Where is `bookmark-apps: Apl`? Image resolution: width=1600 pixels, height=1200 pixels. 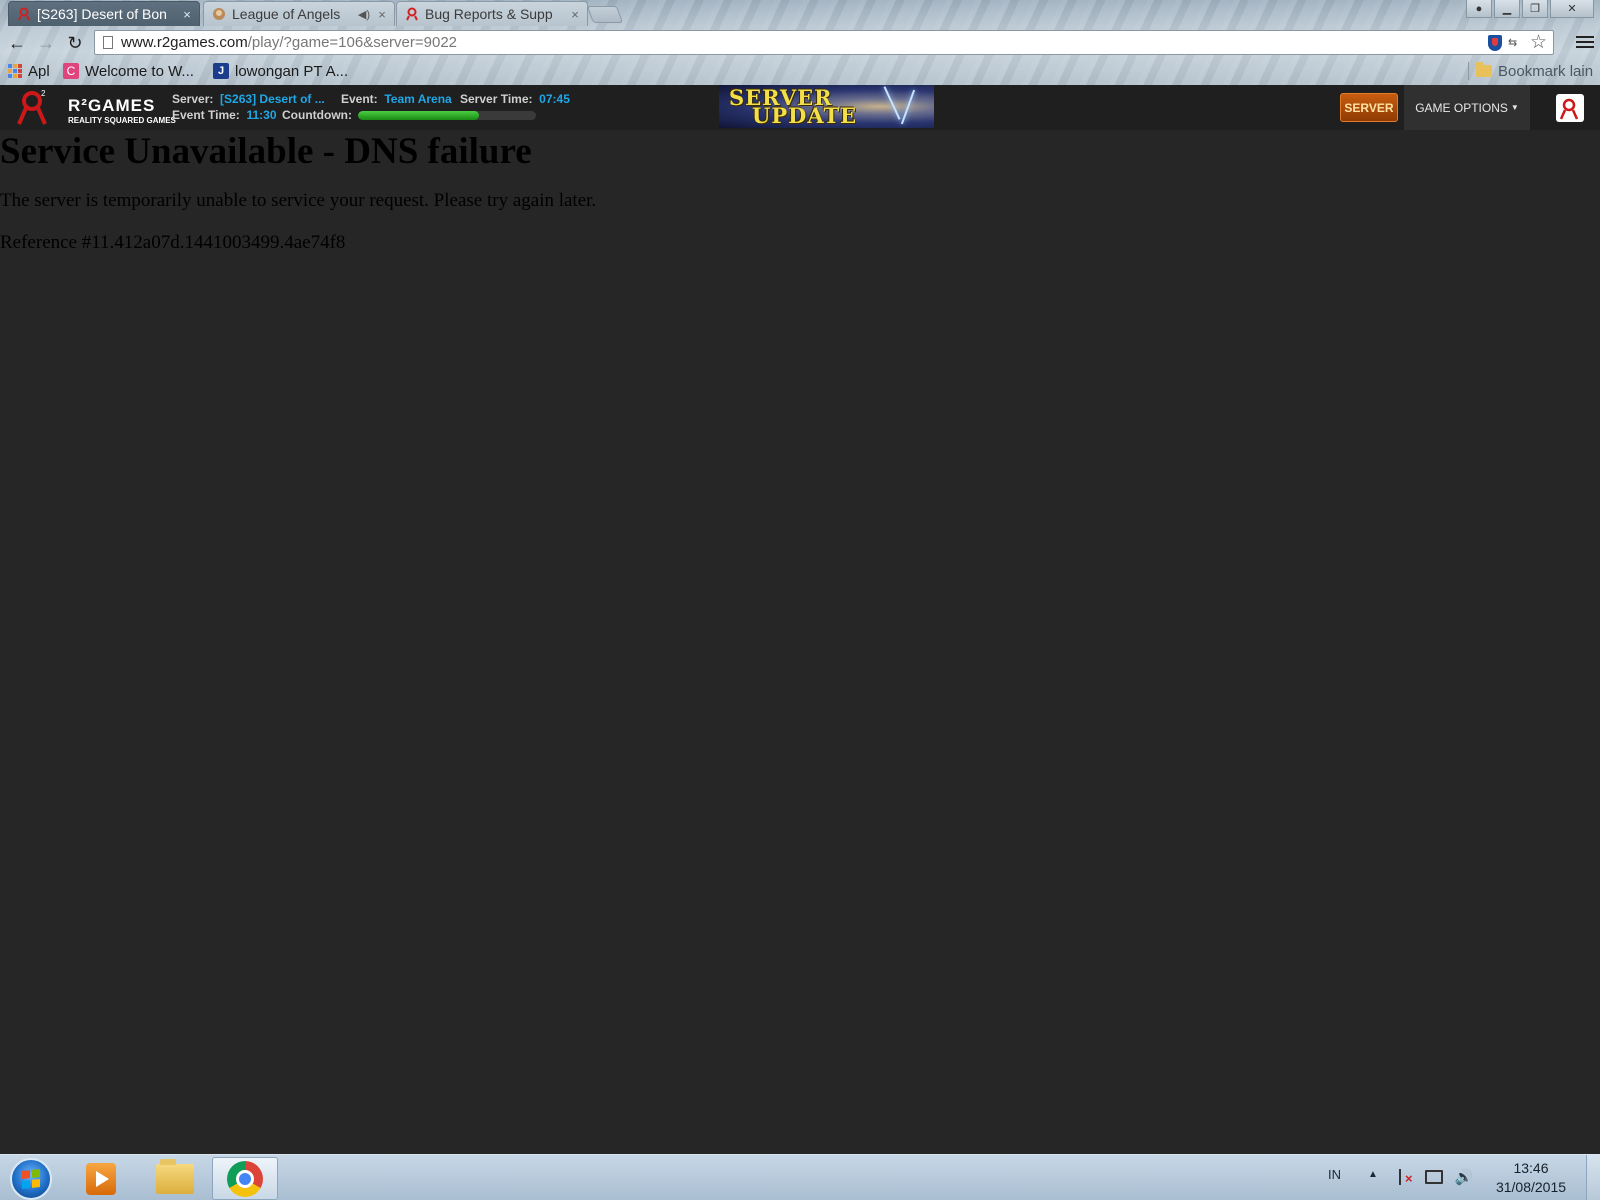 bookmark-apps: Apl is located at coordinates (29, 71).